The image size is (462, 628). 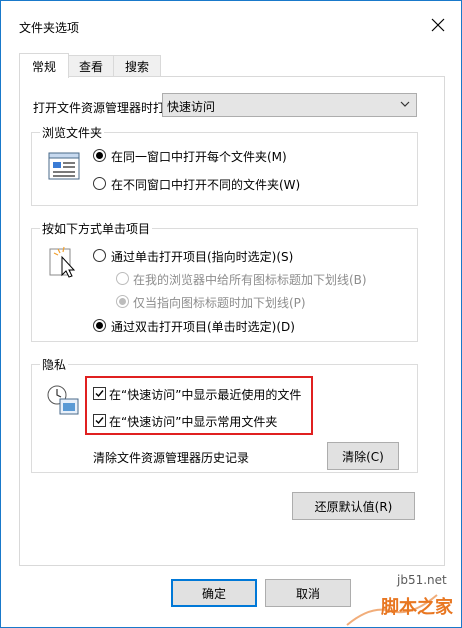 I want to click on checkbox-frequent-folders, so click(x=99, y=420).